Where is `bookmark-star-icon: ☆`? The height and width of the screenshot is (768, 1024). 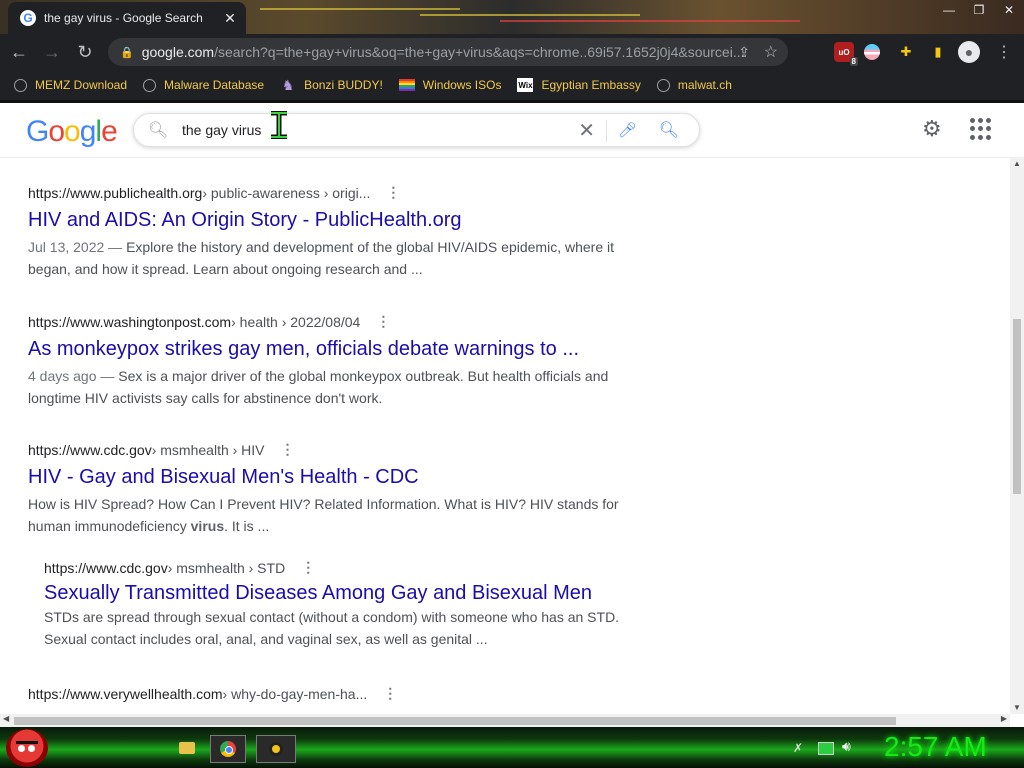 bookmark-star-icon: ☆ is located at coordinates (771, 52).